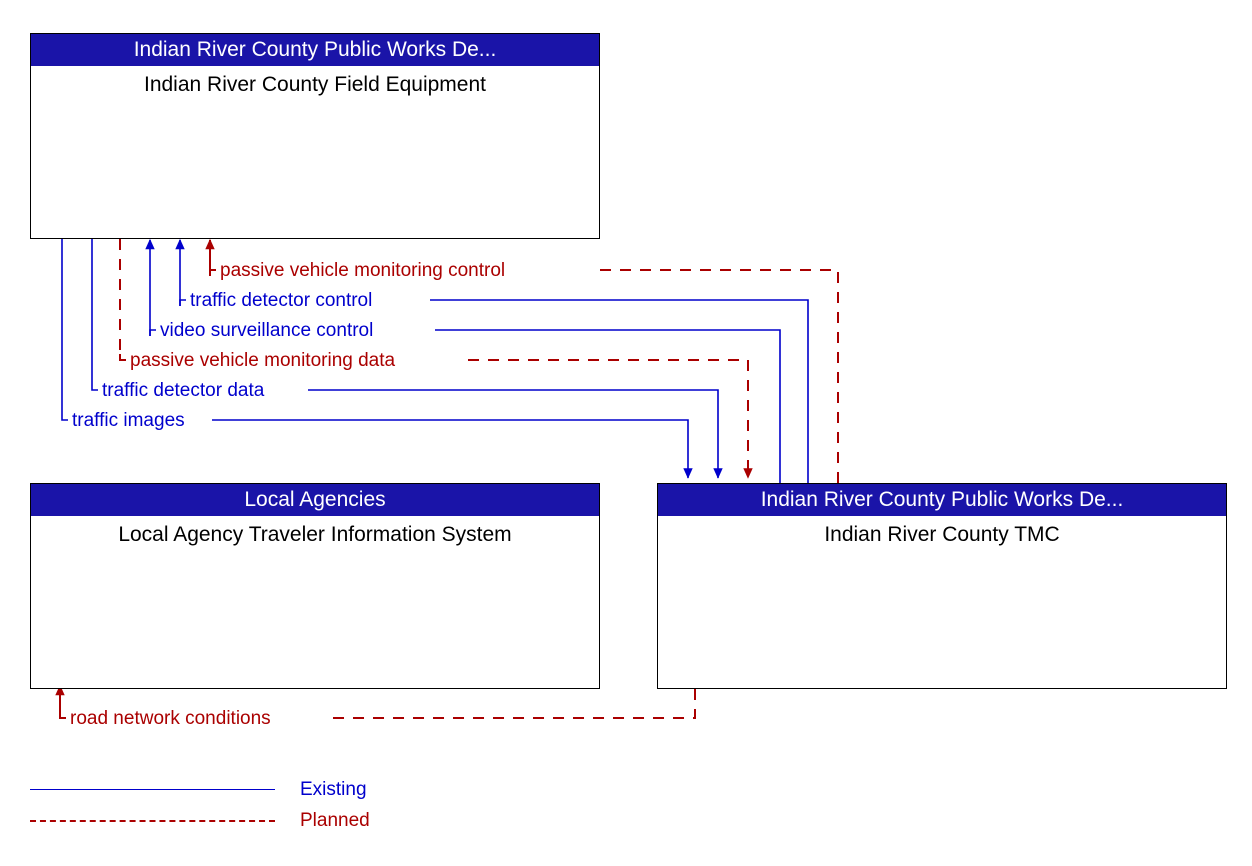 This screenshot has width=1252, height=866. I want to click on flow-label-road-network-conditions: road network conditions, so click(170, 718).